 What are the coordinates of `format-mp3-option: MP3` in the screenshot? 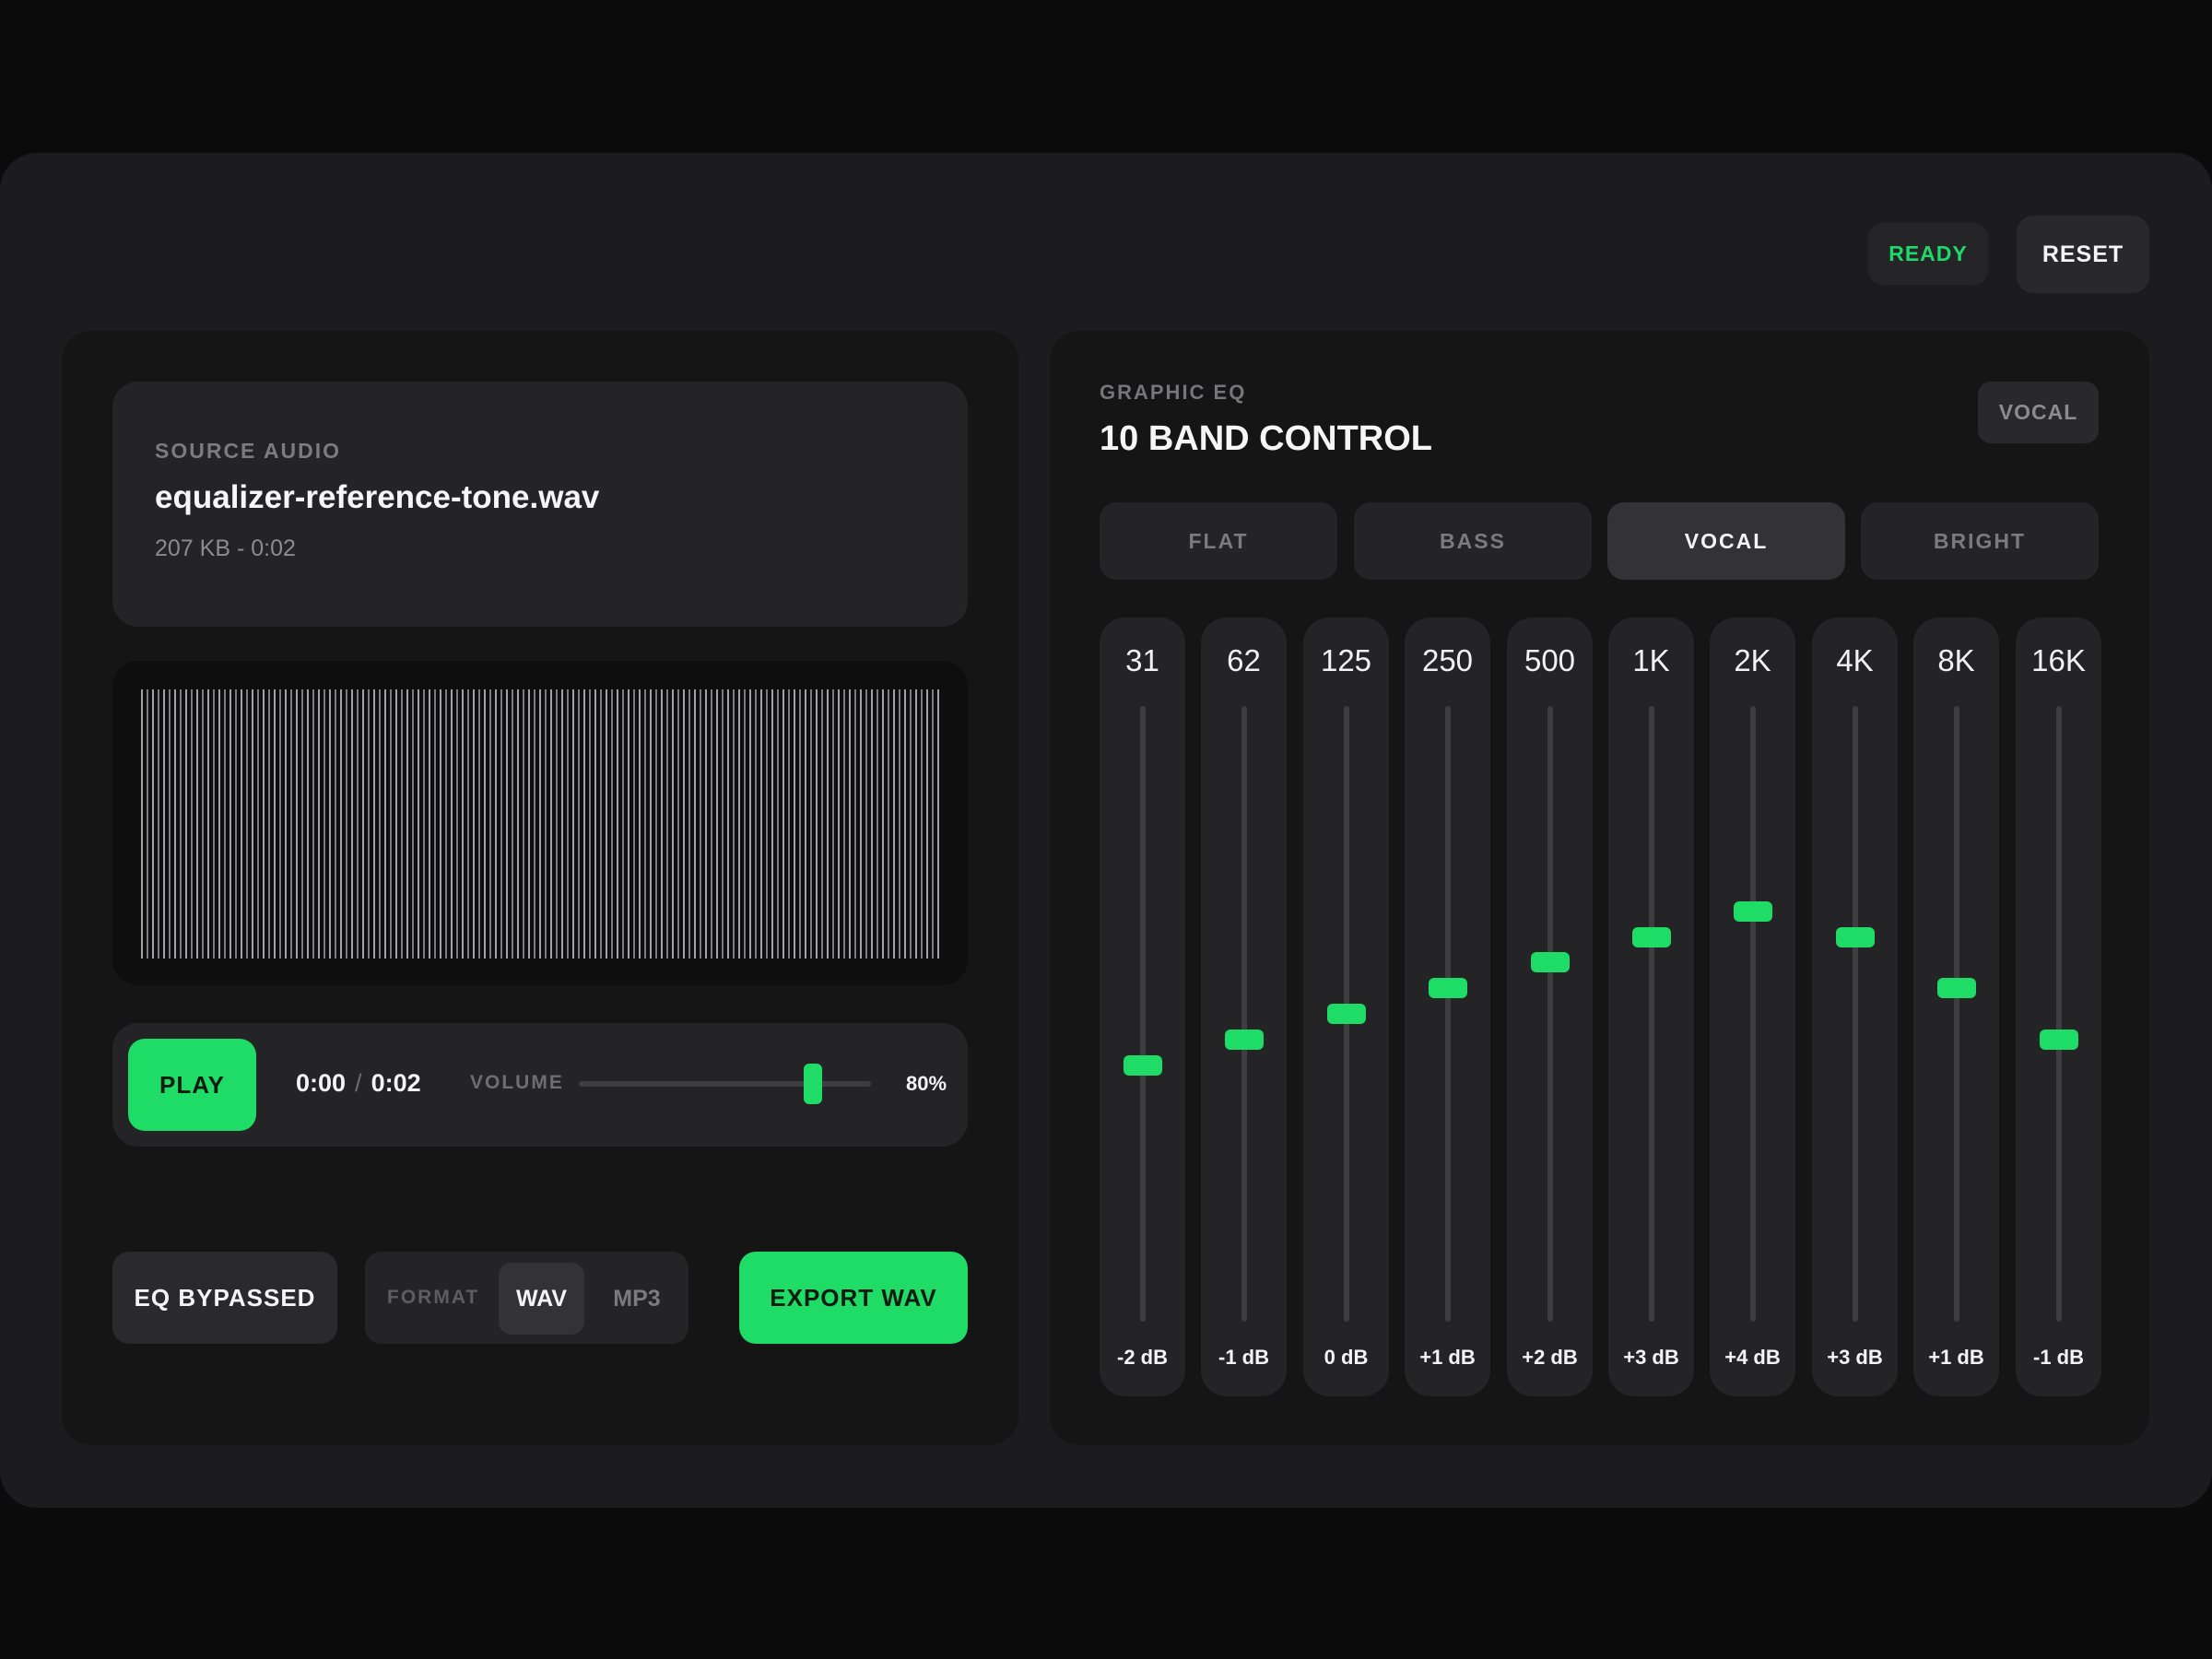 It's located at (637, 1299).